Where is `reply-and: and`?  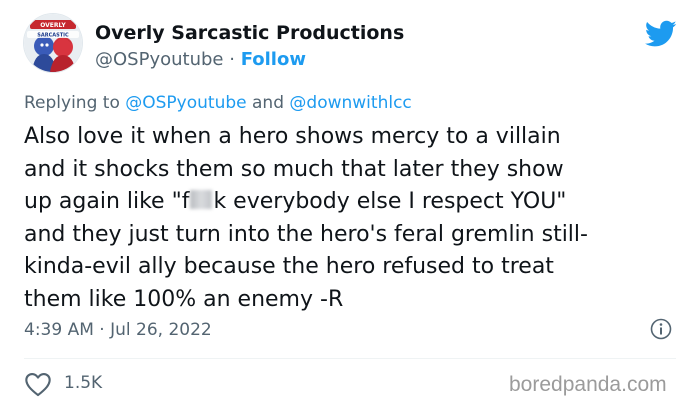
reply-and: and is located at coordinates (268, 103).